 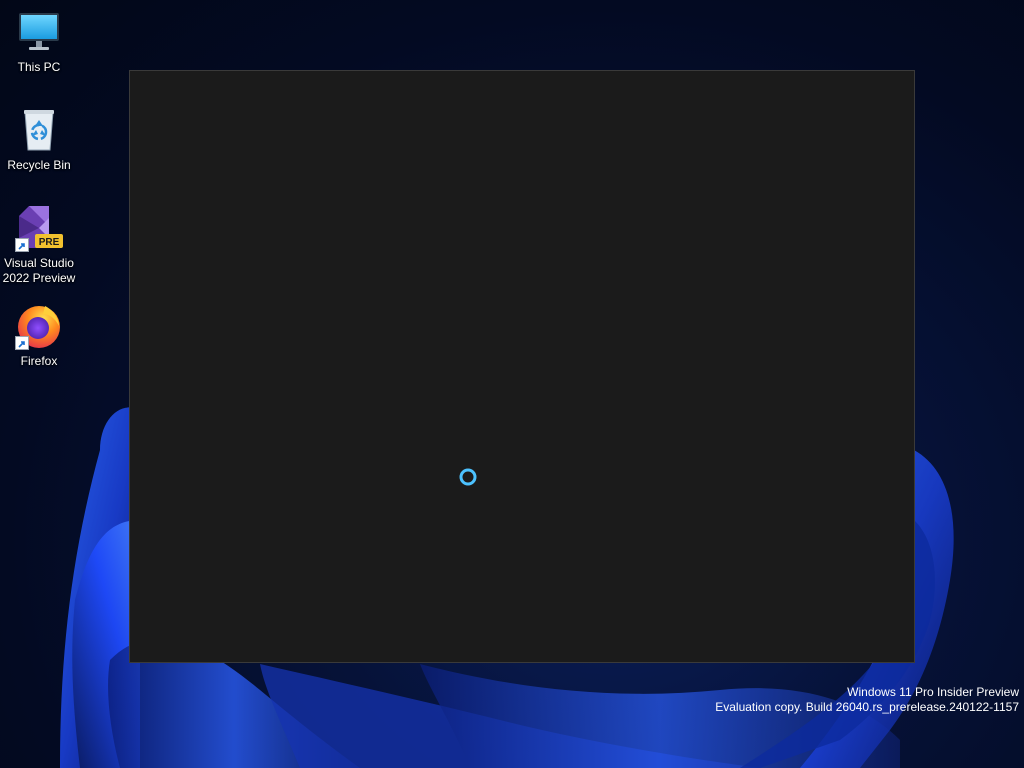 What do you see at coordinates (39, 32) in the screenshot?
I see `monitor-icon` at bounding box center [39, 32].